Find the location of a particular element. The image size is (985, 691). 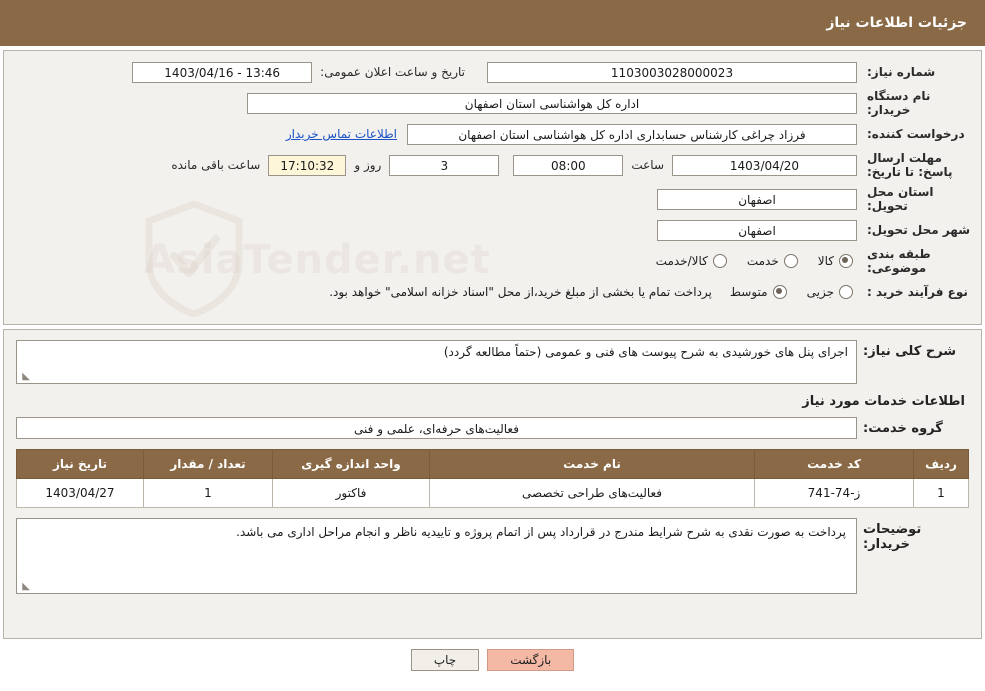

cell-need-date: 1403/04/27 is located at coordinates (80, 493).